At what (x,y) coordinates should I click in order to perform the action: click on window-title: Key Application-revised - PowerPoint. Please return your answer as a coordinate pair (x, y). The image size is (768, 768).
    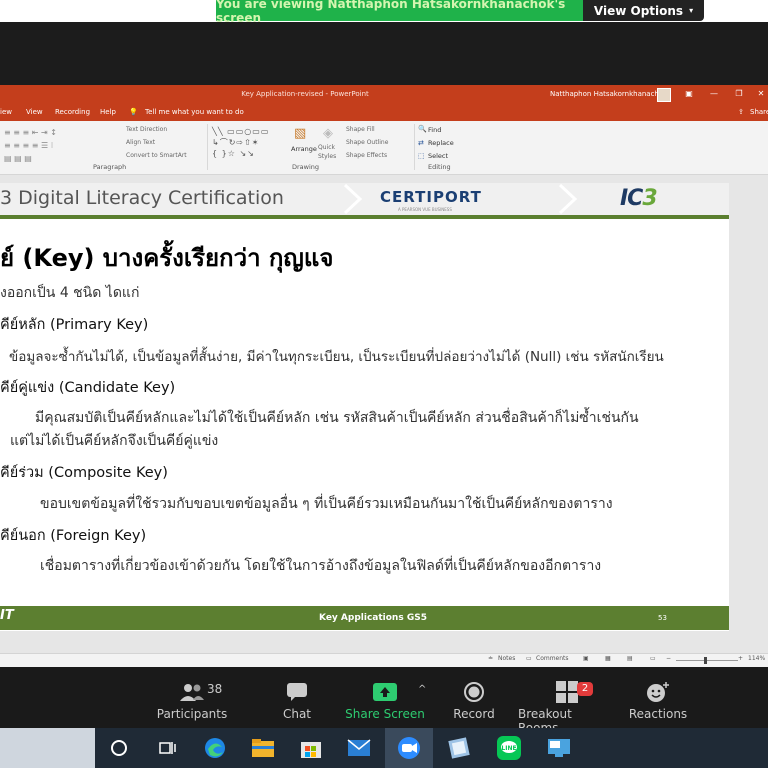
    Looking at the image, I should click on (305, 94).